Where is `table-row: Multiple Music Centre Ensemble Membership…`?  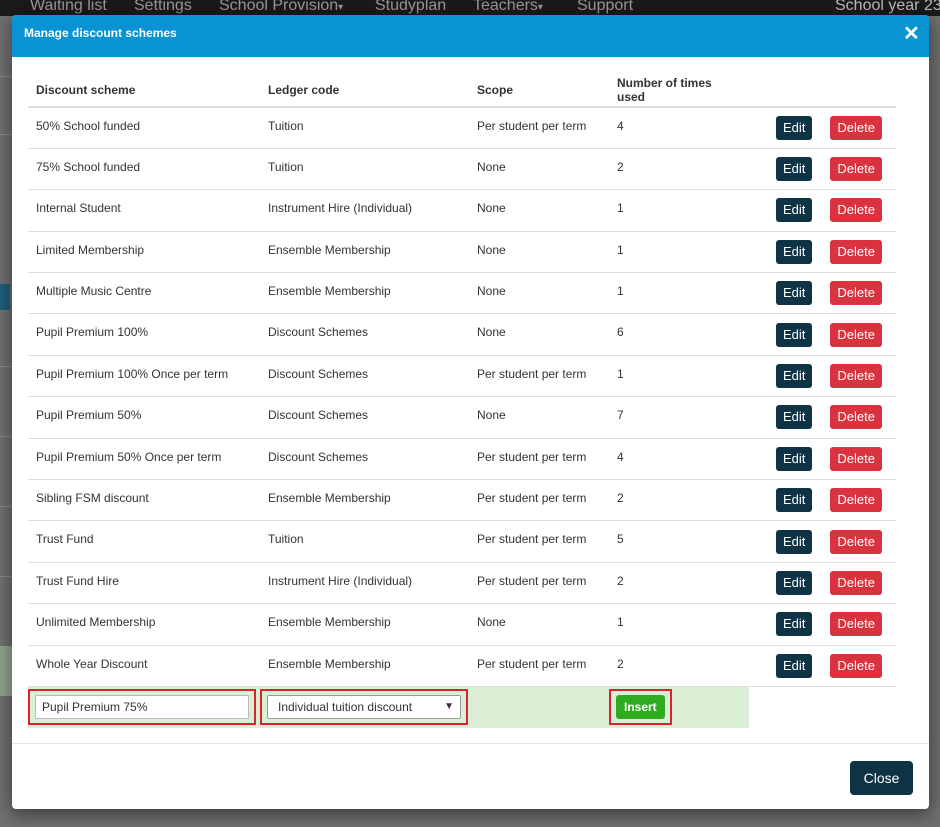 table-row: Multiple Music Centre Ensemble Membership… is located at coordinates (462, 293).